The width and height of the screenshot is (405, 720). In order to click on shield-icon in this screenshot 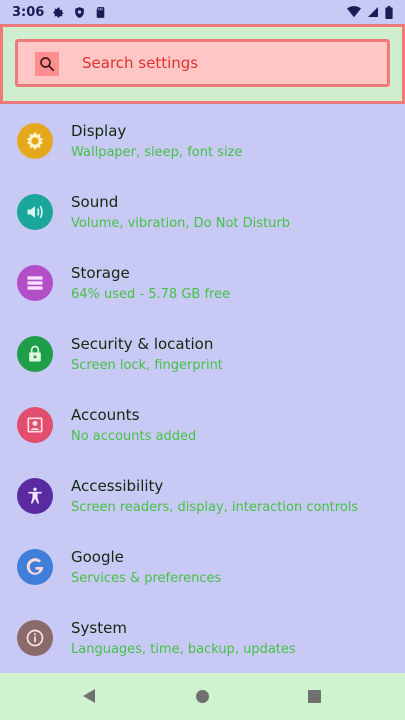, I will do `click(80, 12)`.